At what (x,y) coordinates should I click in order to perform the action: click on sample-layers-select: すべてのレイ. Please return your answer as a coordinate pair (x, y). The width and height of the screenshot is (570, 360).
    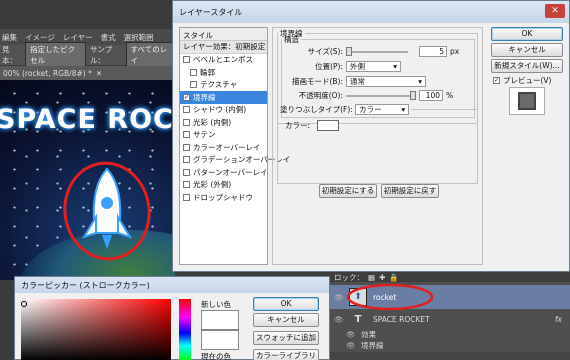
    Looking at the image, I should click on (149, 55).